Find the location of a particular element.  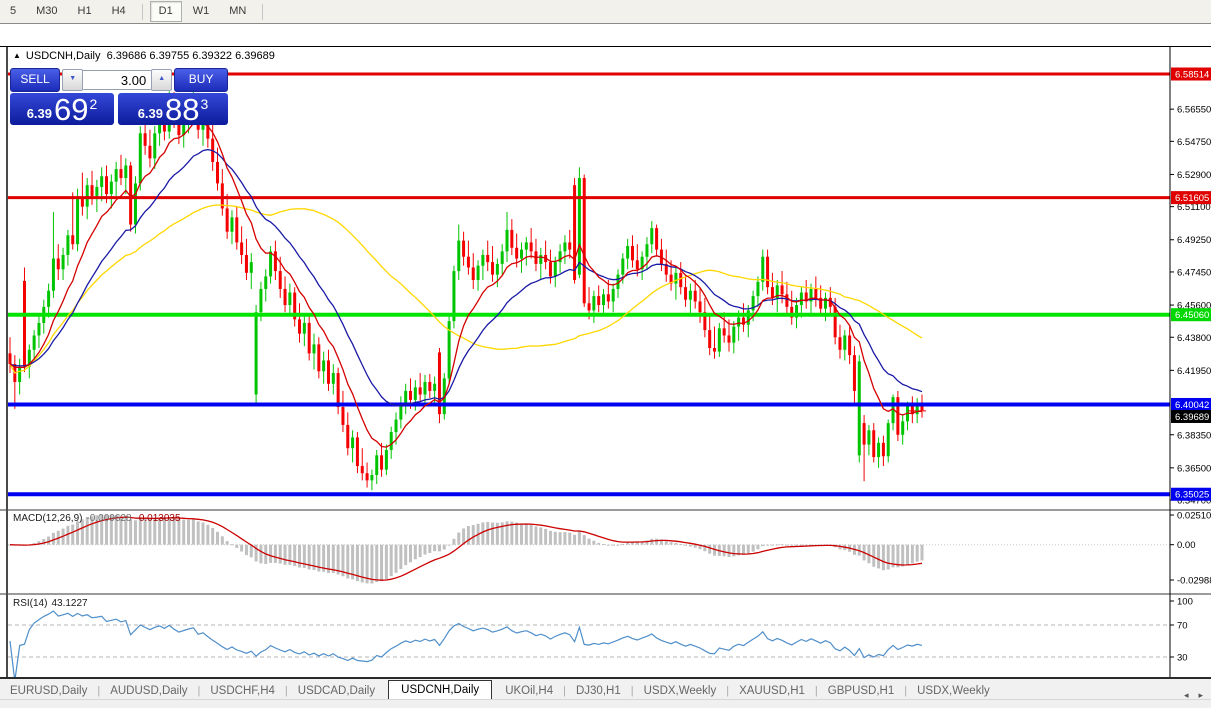

buy-button: BUY is located at coordinates (201, 80).